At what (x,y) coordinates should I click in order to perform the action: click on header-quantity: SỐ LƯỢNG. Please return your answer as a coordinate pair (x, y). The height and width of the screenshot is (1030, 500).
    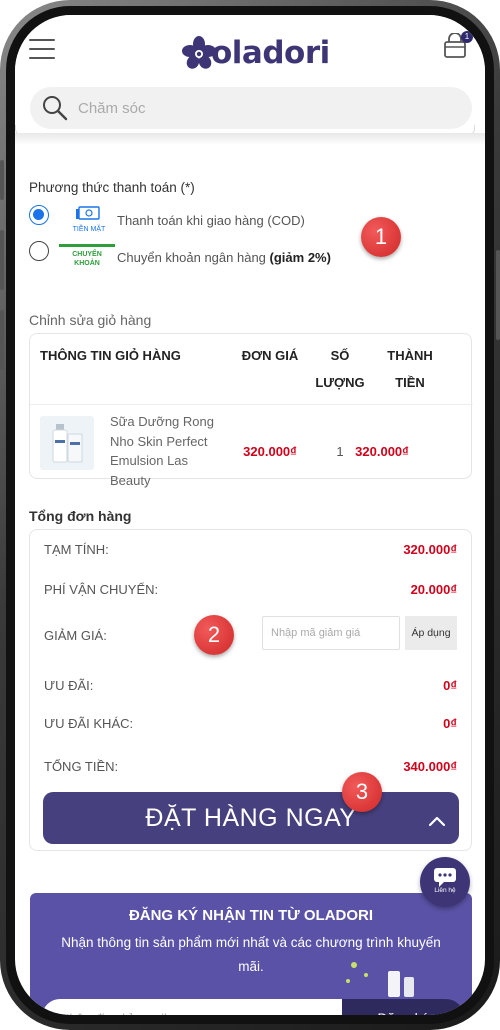
    Looking at the image, I should click on (340, 369).